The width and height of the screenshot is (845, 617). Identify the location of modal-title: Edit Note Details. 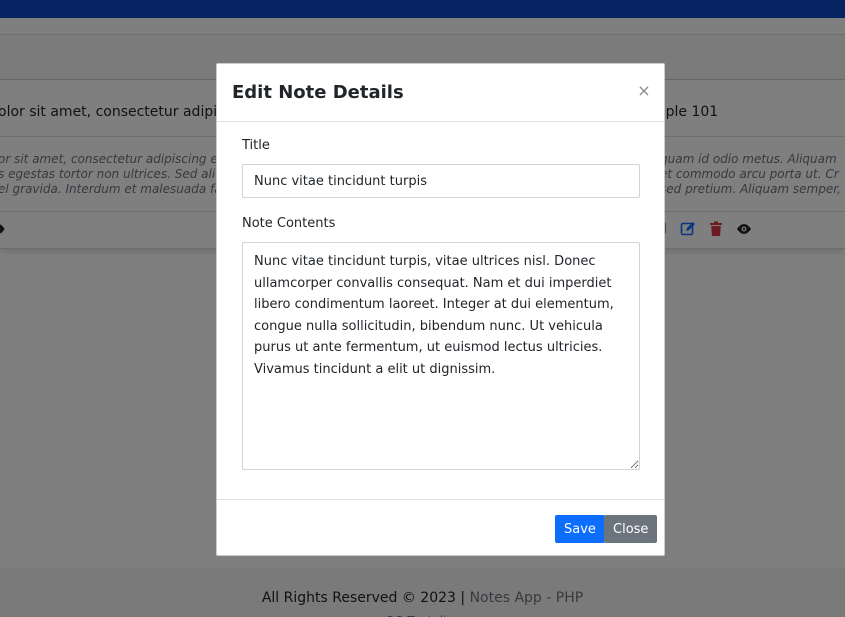
(318, 92).